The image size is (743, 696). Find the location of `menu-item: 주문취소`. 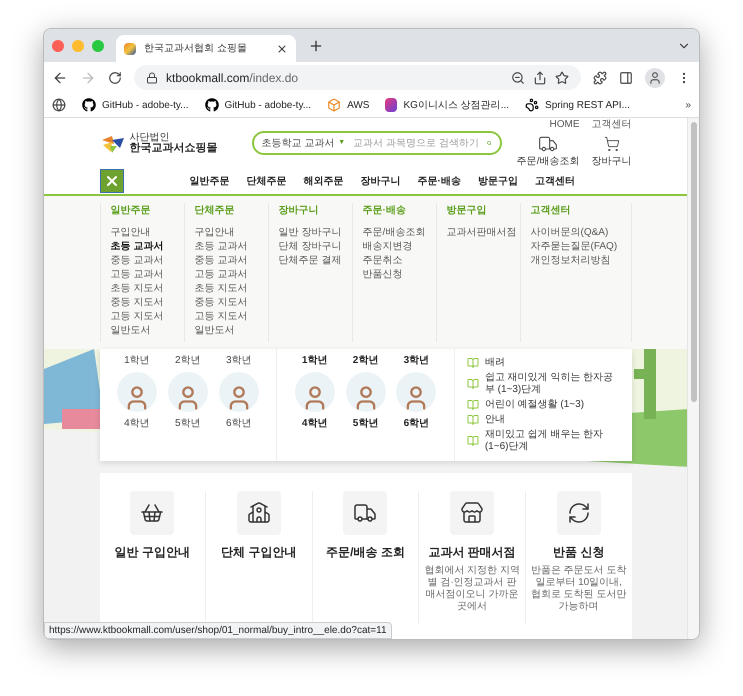

menu-item: 주문취소 is located at coordinates (382, 261).